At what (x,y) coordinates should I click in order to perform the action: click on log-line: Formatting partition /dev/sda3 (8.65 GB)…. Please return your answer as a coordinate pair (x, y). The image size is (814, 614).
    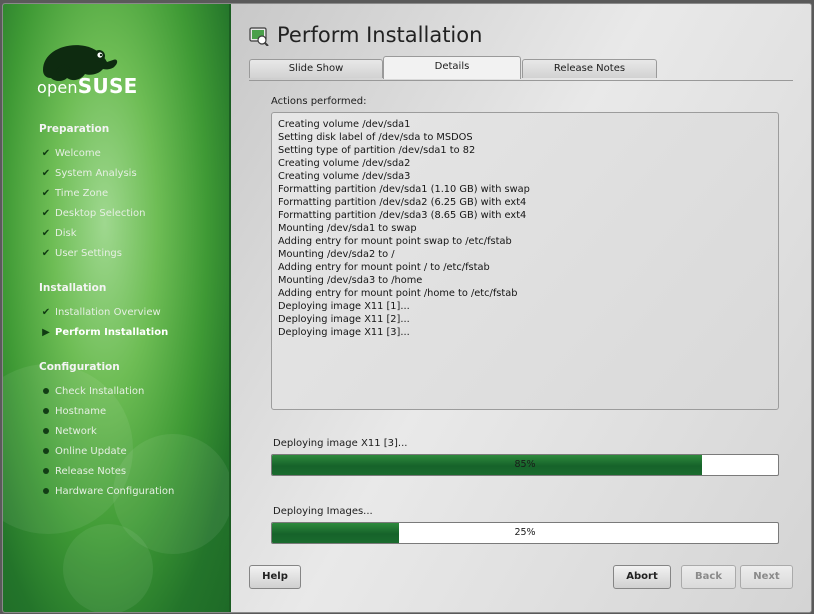
    Looking at the image, I should click on (402, 215).